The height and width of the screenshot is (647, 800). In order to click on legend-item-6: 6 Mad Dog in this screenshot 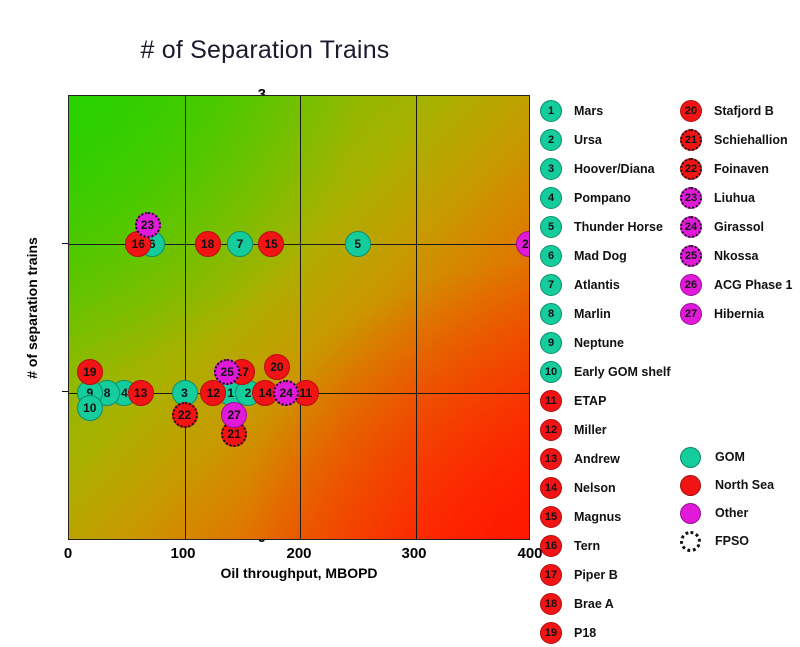, I will do `click(605, 255)`.